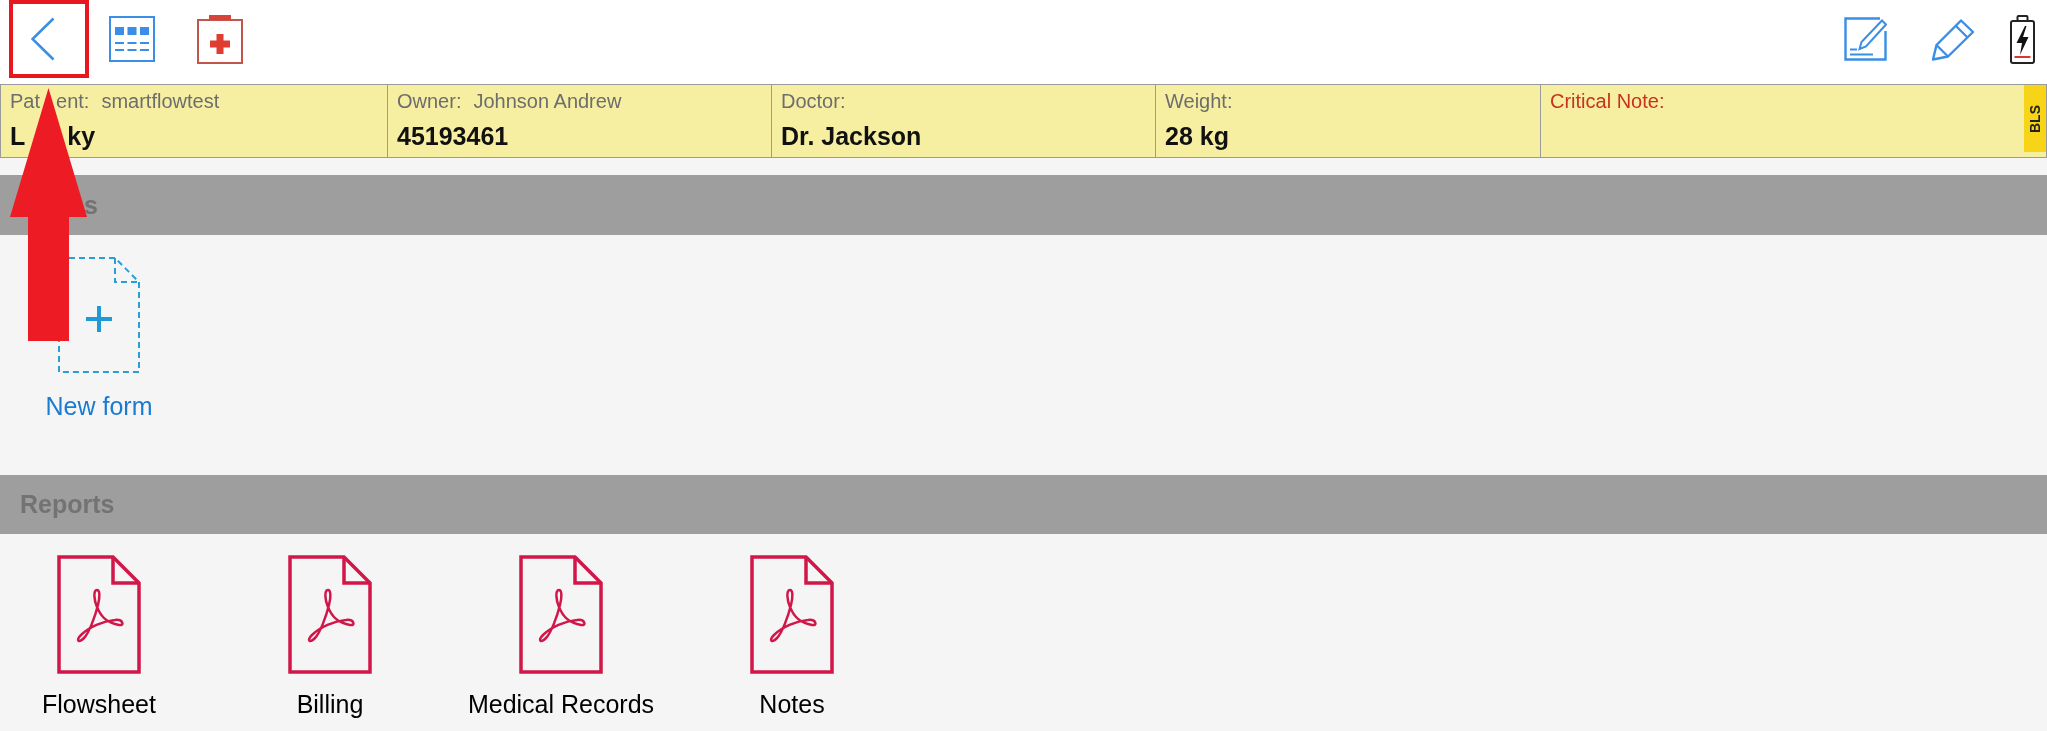 Image resolution: width=2047 pixels, height=731 pixels. Describe the element at coordinates (220, 39) in the screenshot. I see `medical-kit-icon` at that location.